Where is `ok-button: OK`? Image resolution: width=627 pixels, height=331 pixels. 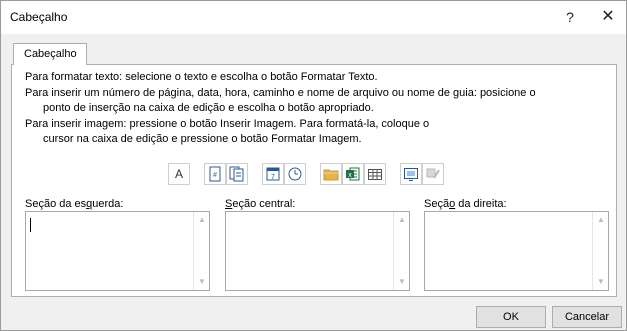
ok-button: OK is located at coordinates (511, 317).